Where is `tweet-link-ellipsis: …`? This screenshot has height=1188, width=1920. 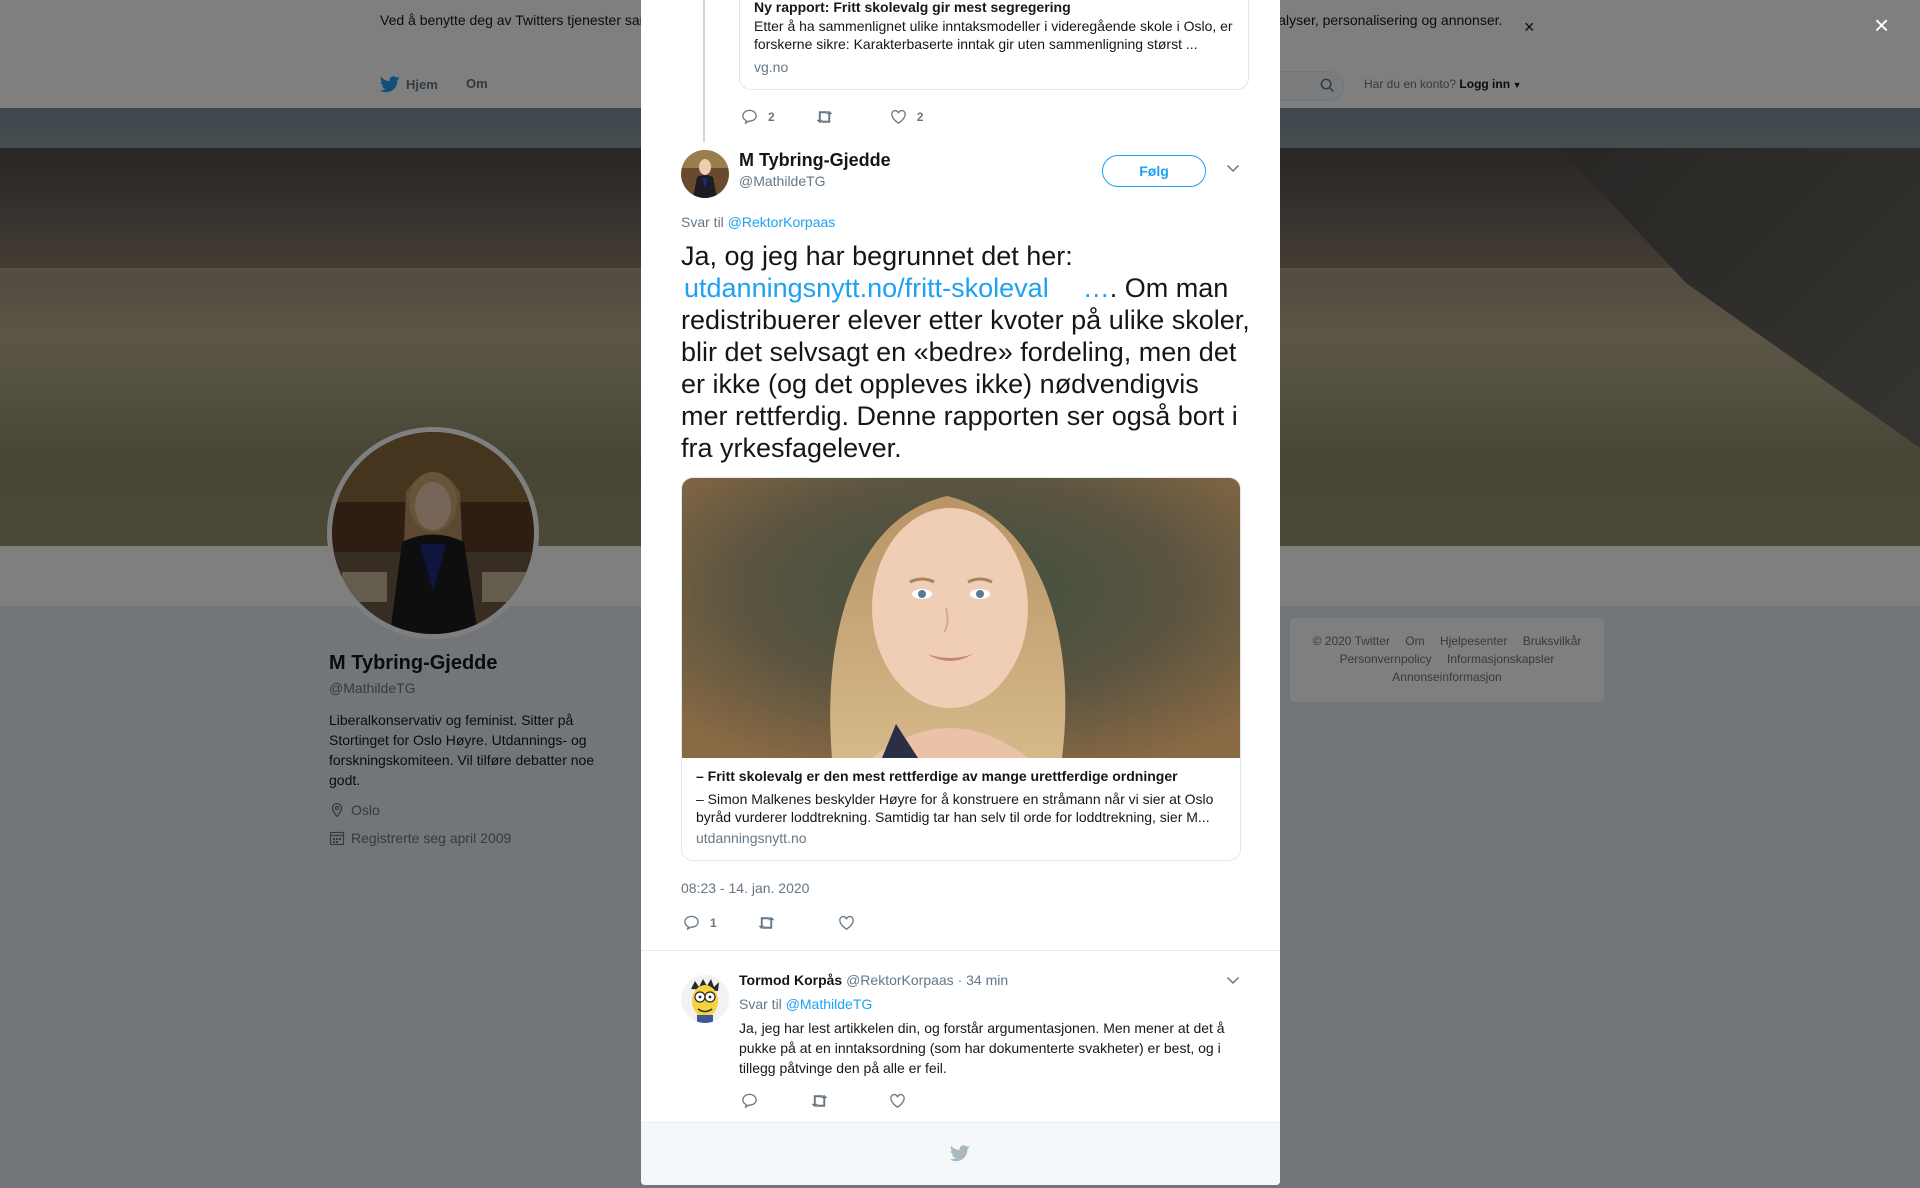
tweet-link-ellipsis: … is located at coordinates (1096, 288).